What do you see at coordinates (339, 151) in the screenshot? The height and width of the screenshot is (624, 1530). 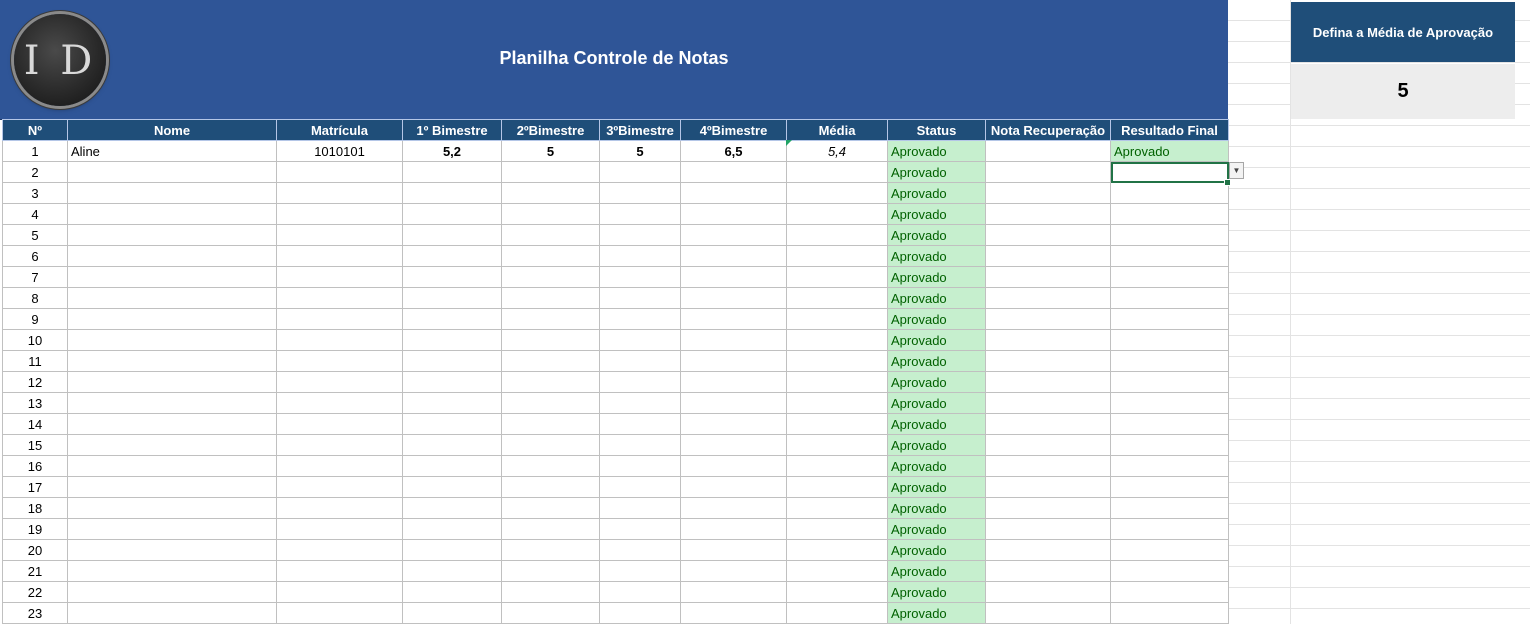 I see `cell-matricula: 1010101` at bounding box center [339, 151].